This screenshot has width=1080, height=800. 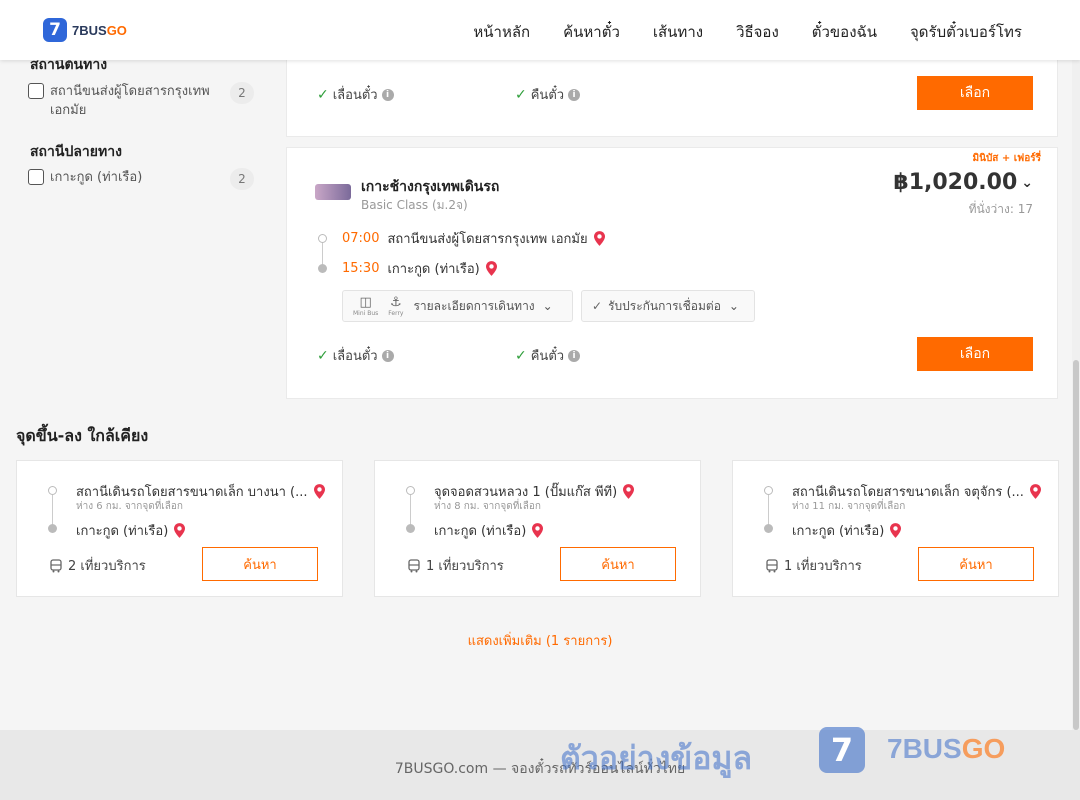 I want to click on minibus-icon: ◫ Mini Bus, so click(x=366, y=305).